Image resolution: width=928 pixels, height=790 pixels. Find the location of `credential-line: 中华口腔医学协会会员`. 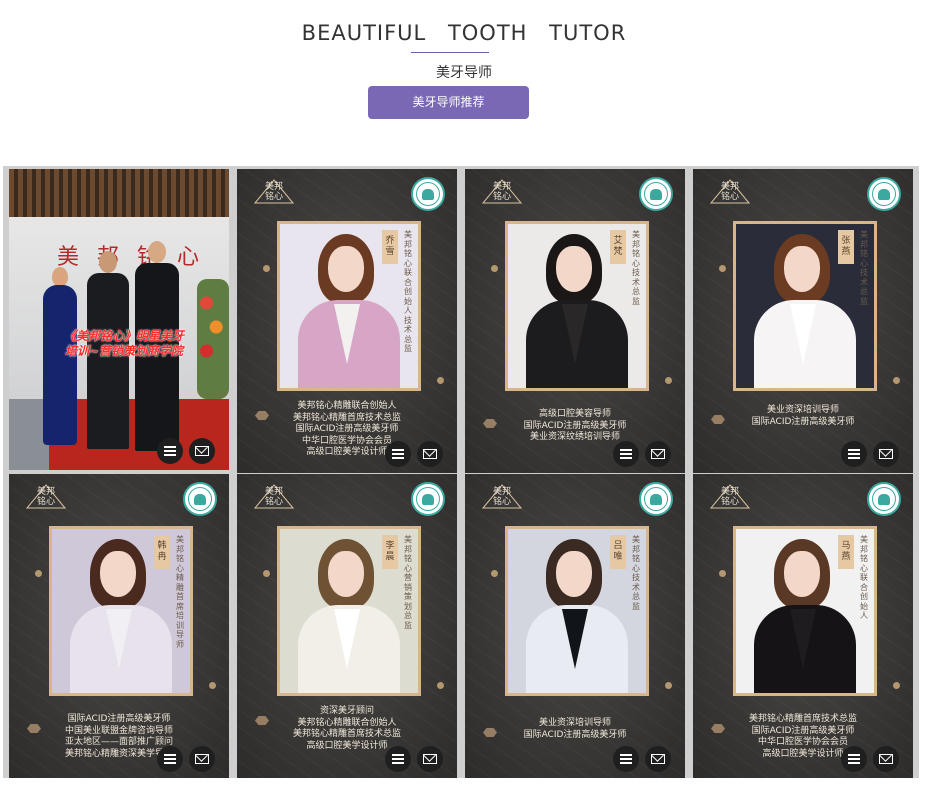

credential-line: 中华口腔医学协会会员 is located at coordinates (803, 743).